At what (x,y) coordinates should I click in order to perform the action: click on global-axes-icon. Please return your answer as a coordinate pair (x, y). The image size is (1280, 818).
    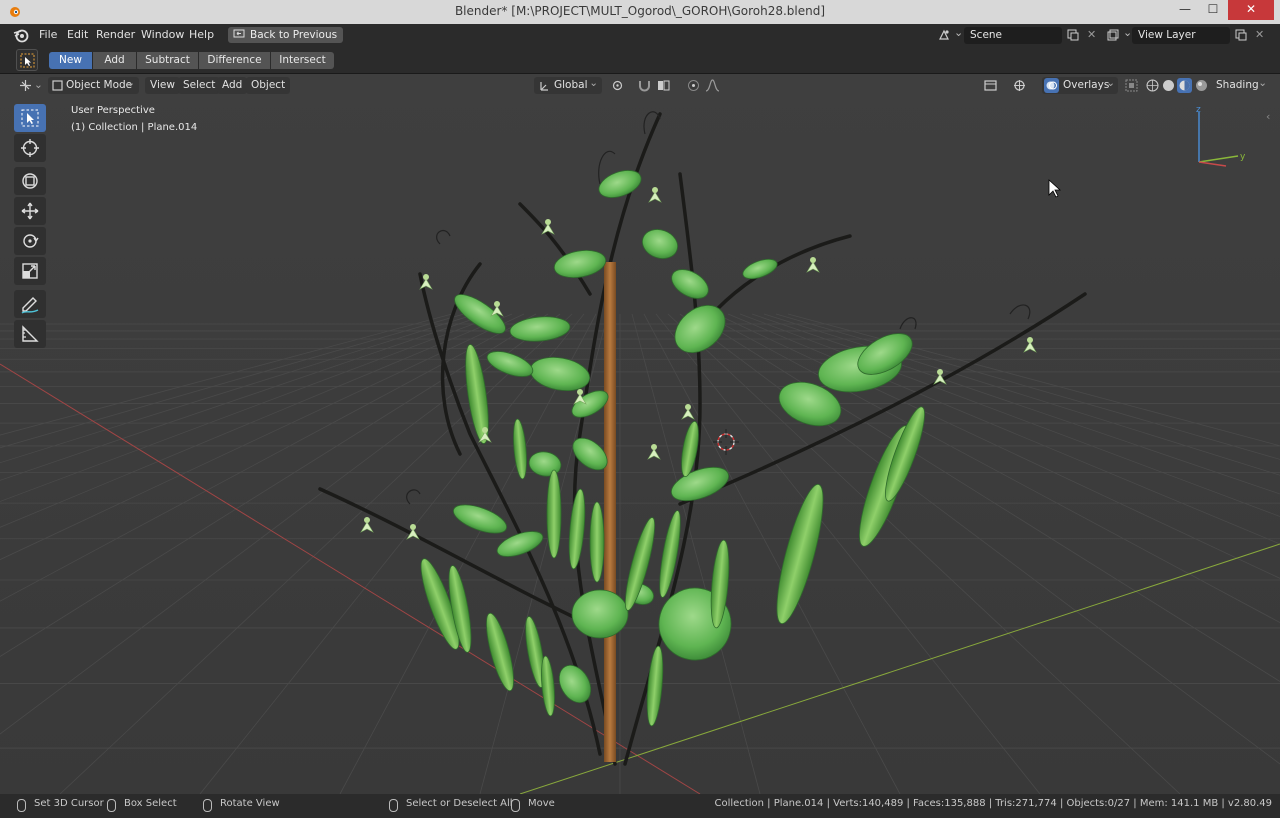
    Looking at the image, I should click on (544, 86).